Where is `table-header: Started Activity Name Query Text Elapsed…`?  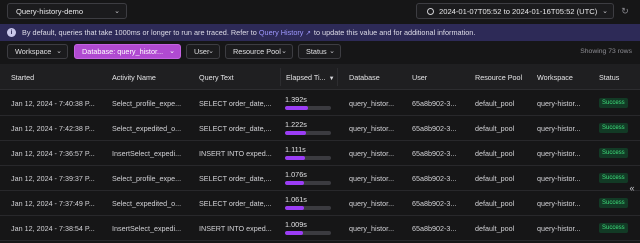 table-header: Started Activity Name Query Text Elapsed… is located at coordinates (320, 77).